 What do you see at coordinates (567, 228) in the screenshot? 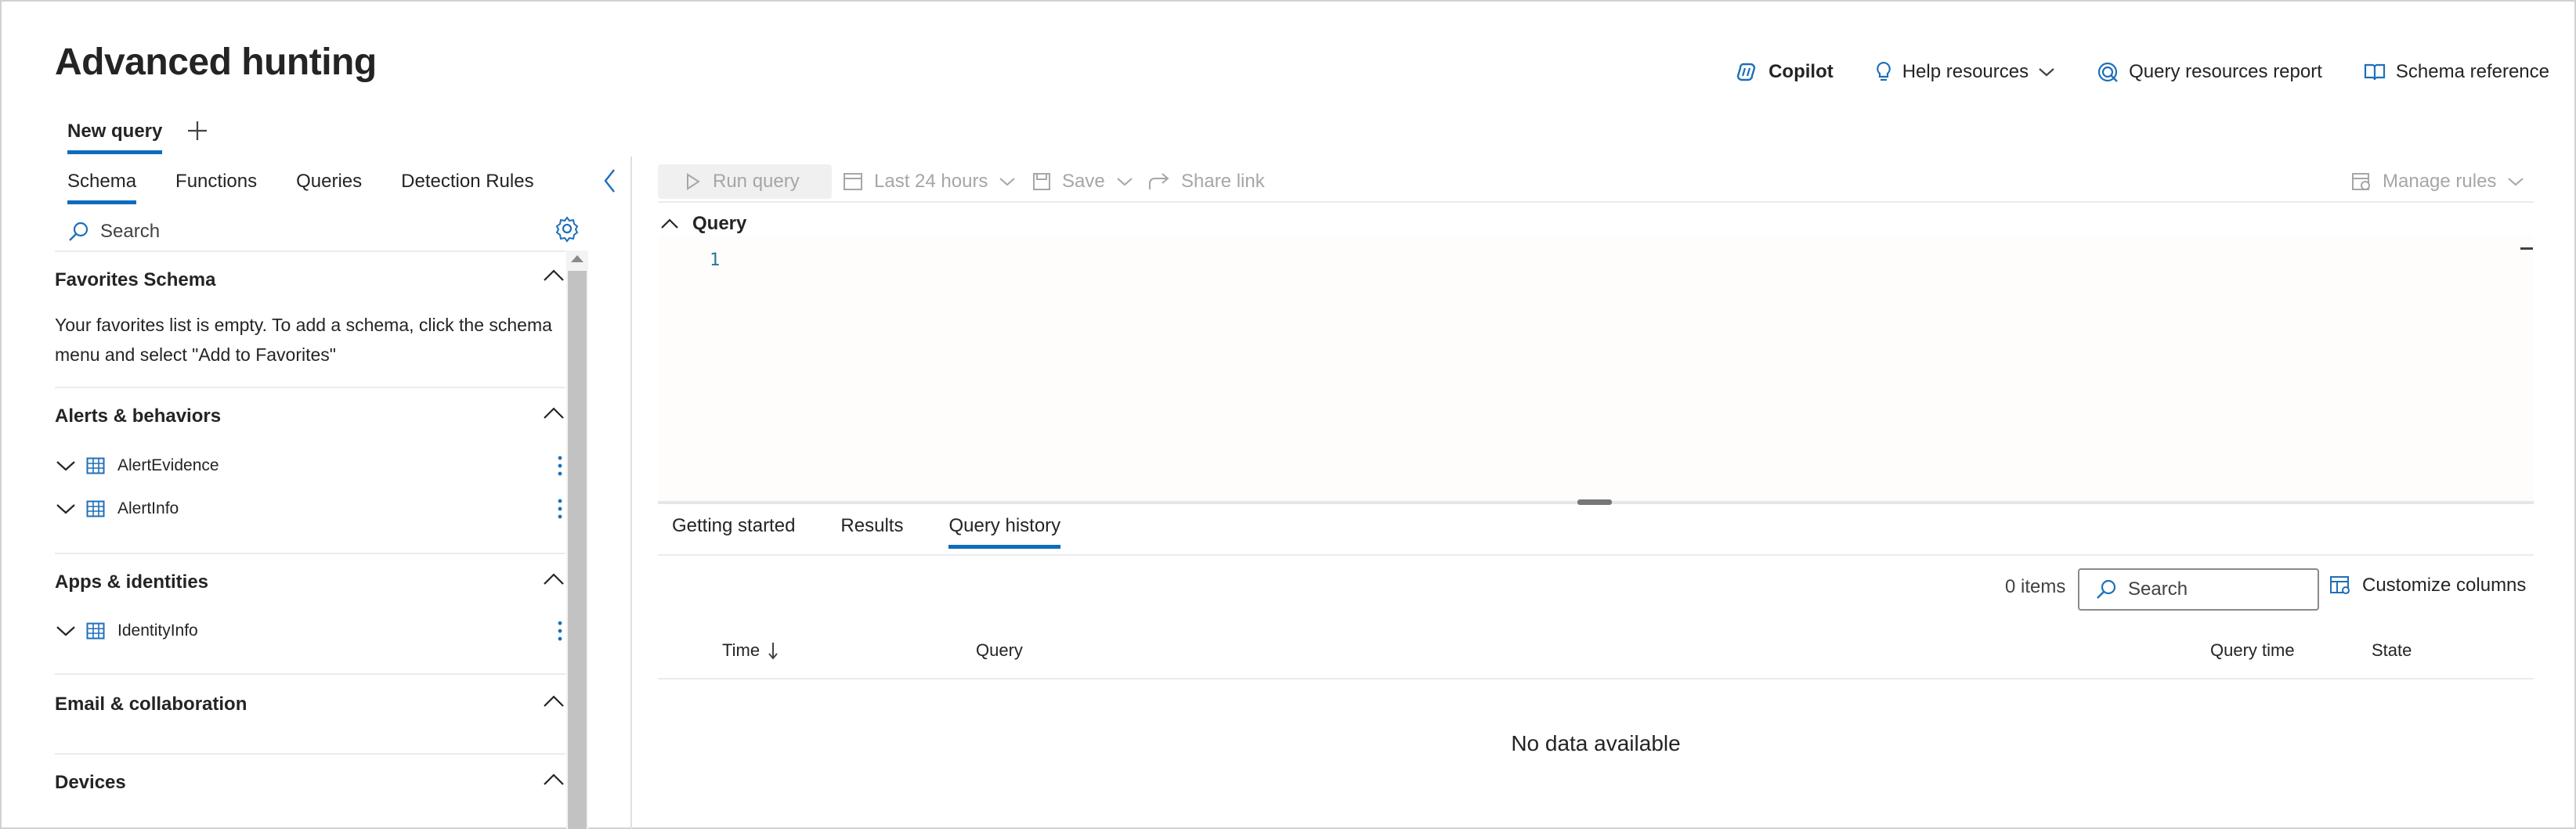
I see `gear-icon` at bounding box center [567, 228].